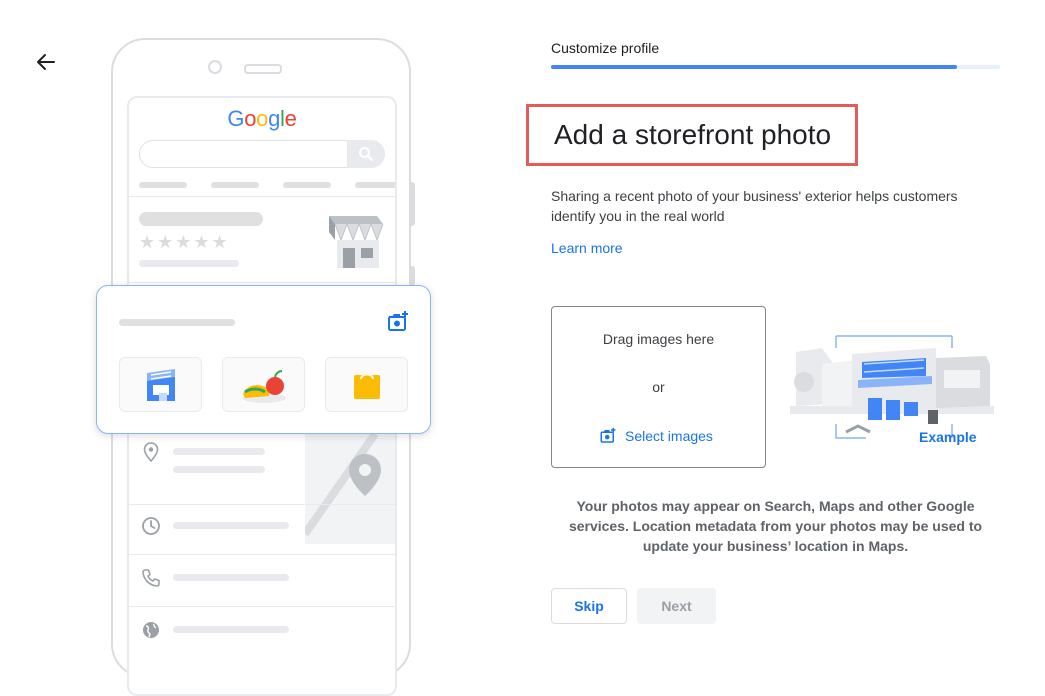 This screenshot has height=696, width=1045. I want to click on storefront-tile, so click(160, 384).